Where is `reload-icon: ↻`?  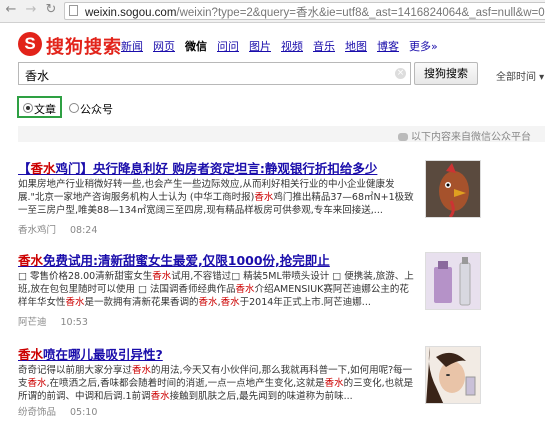
reload-icon: ↻ is located at coordinates (51, 10).